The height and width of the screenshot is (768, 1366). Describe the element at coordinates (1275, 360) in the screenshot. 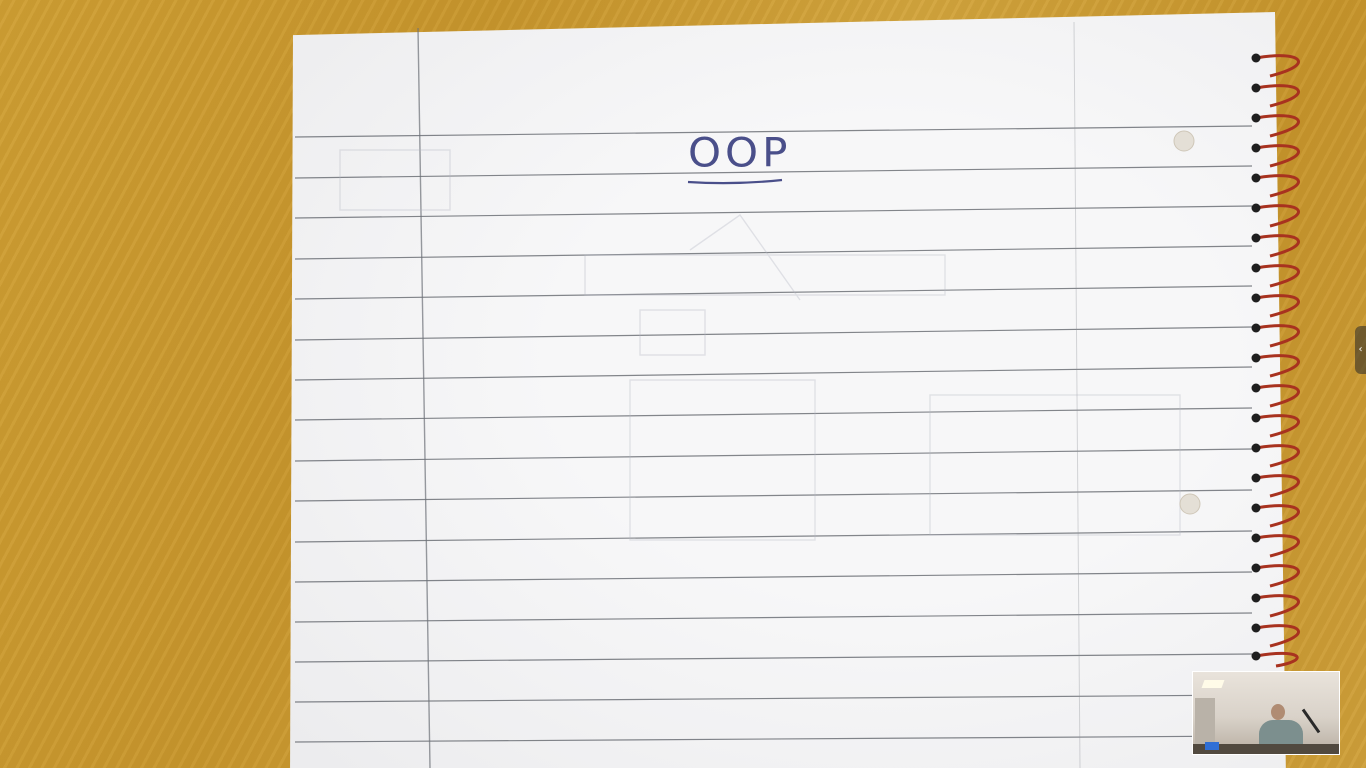

I see `spiral-binding` at that location.